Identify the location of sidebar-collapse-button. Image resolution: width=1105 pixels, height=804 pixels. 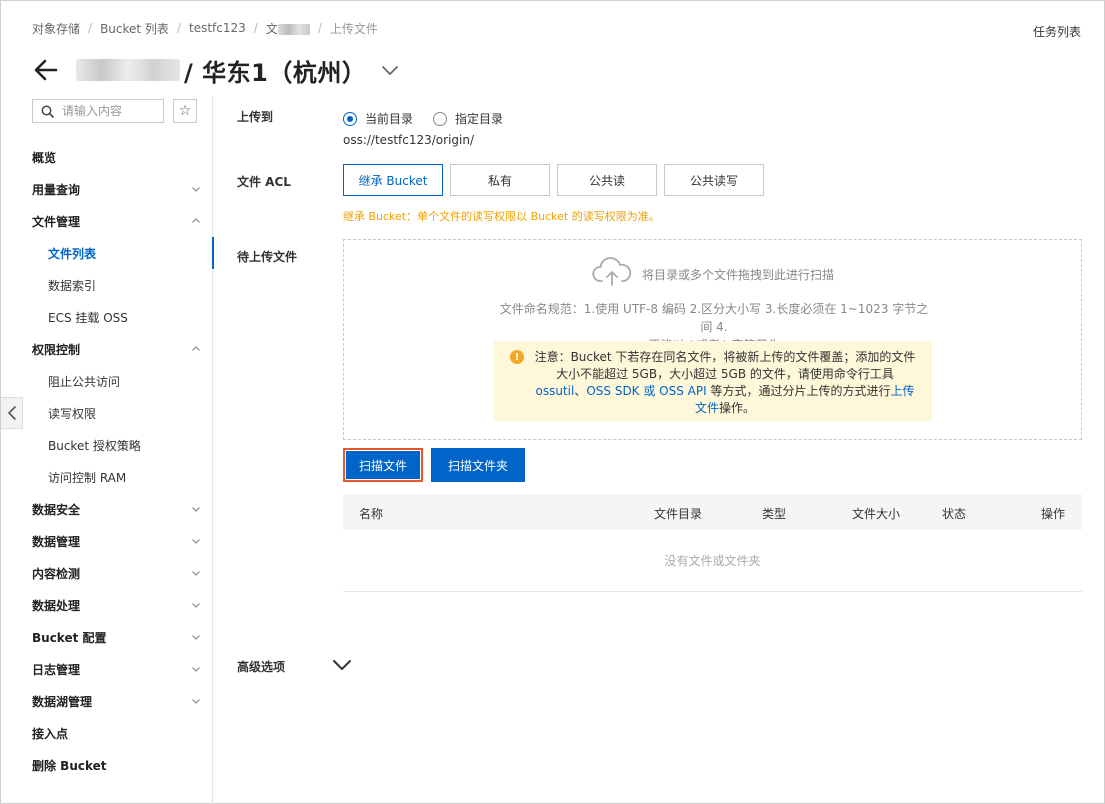
(12, 413).